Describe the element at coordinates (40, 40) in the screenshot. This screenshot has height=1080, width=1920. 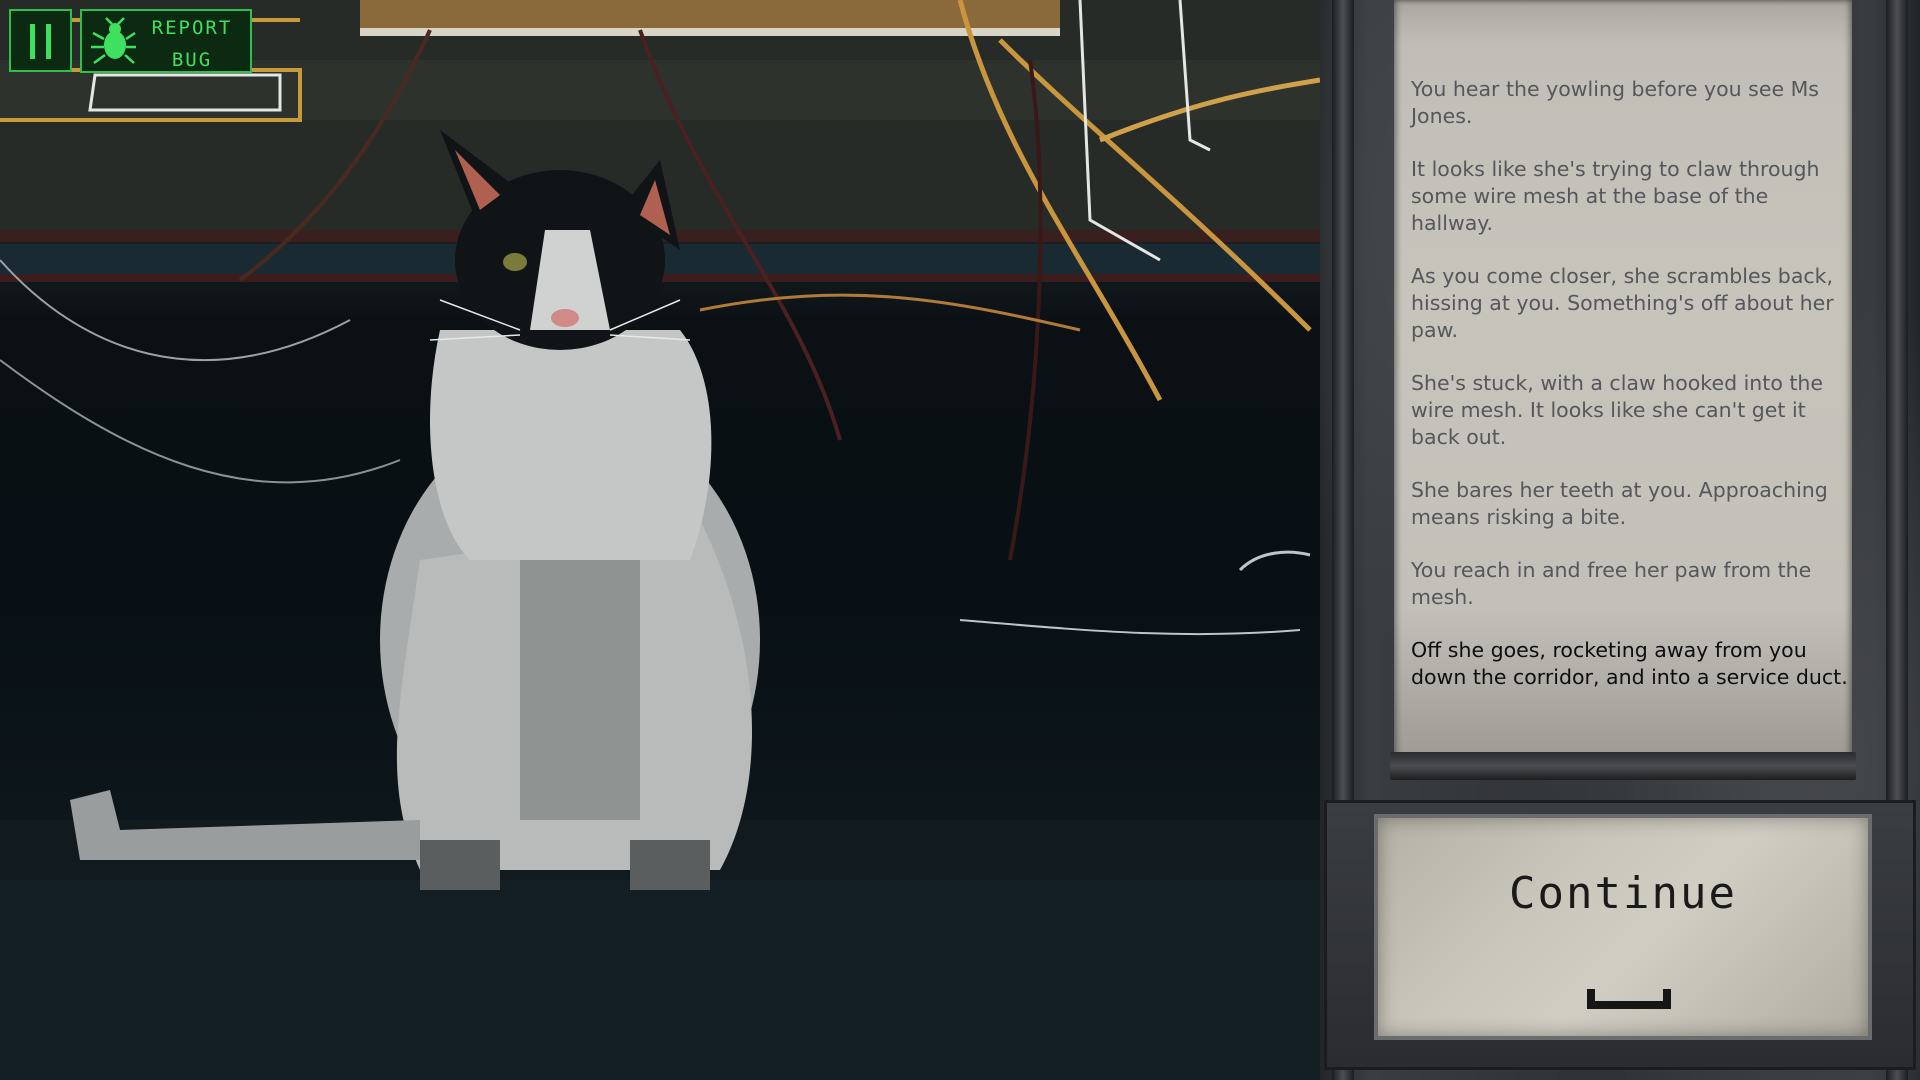
I see `pause-button` at that location.